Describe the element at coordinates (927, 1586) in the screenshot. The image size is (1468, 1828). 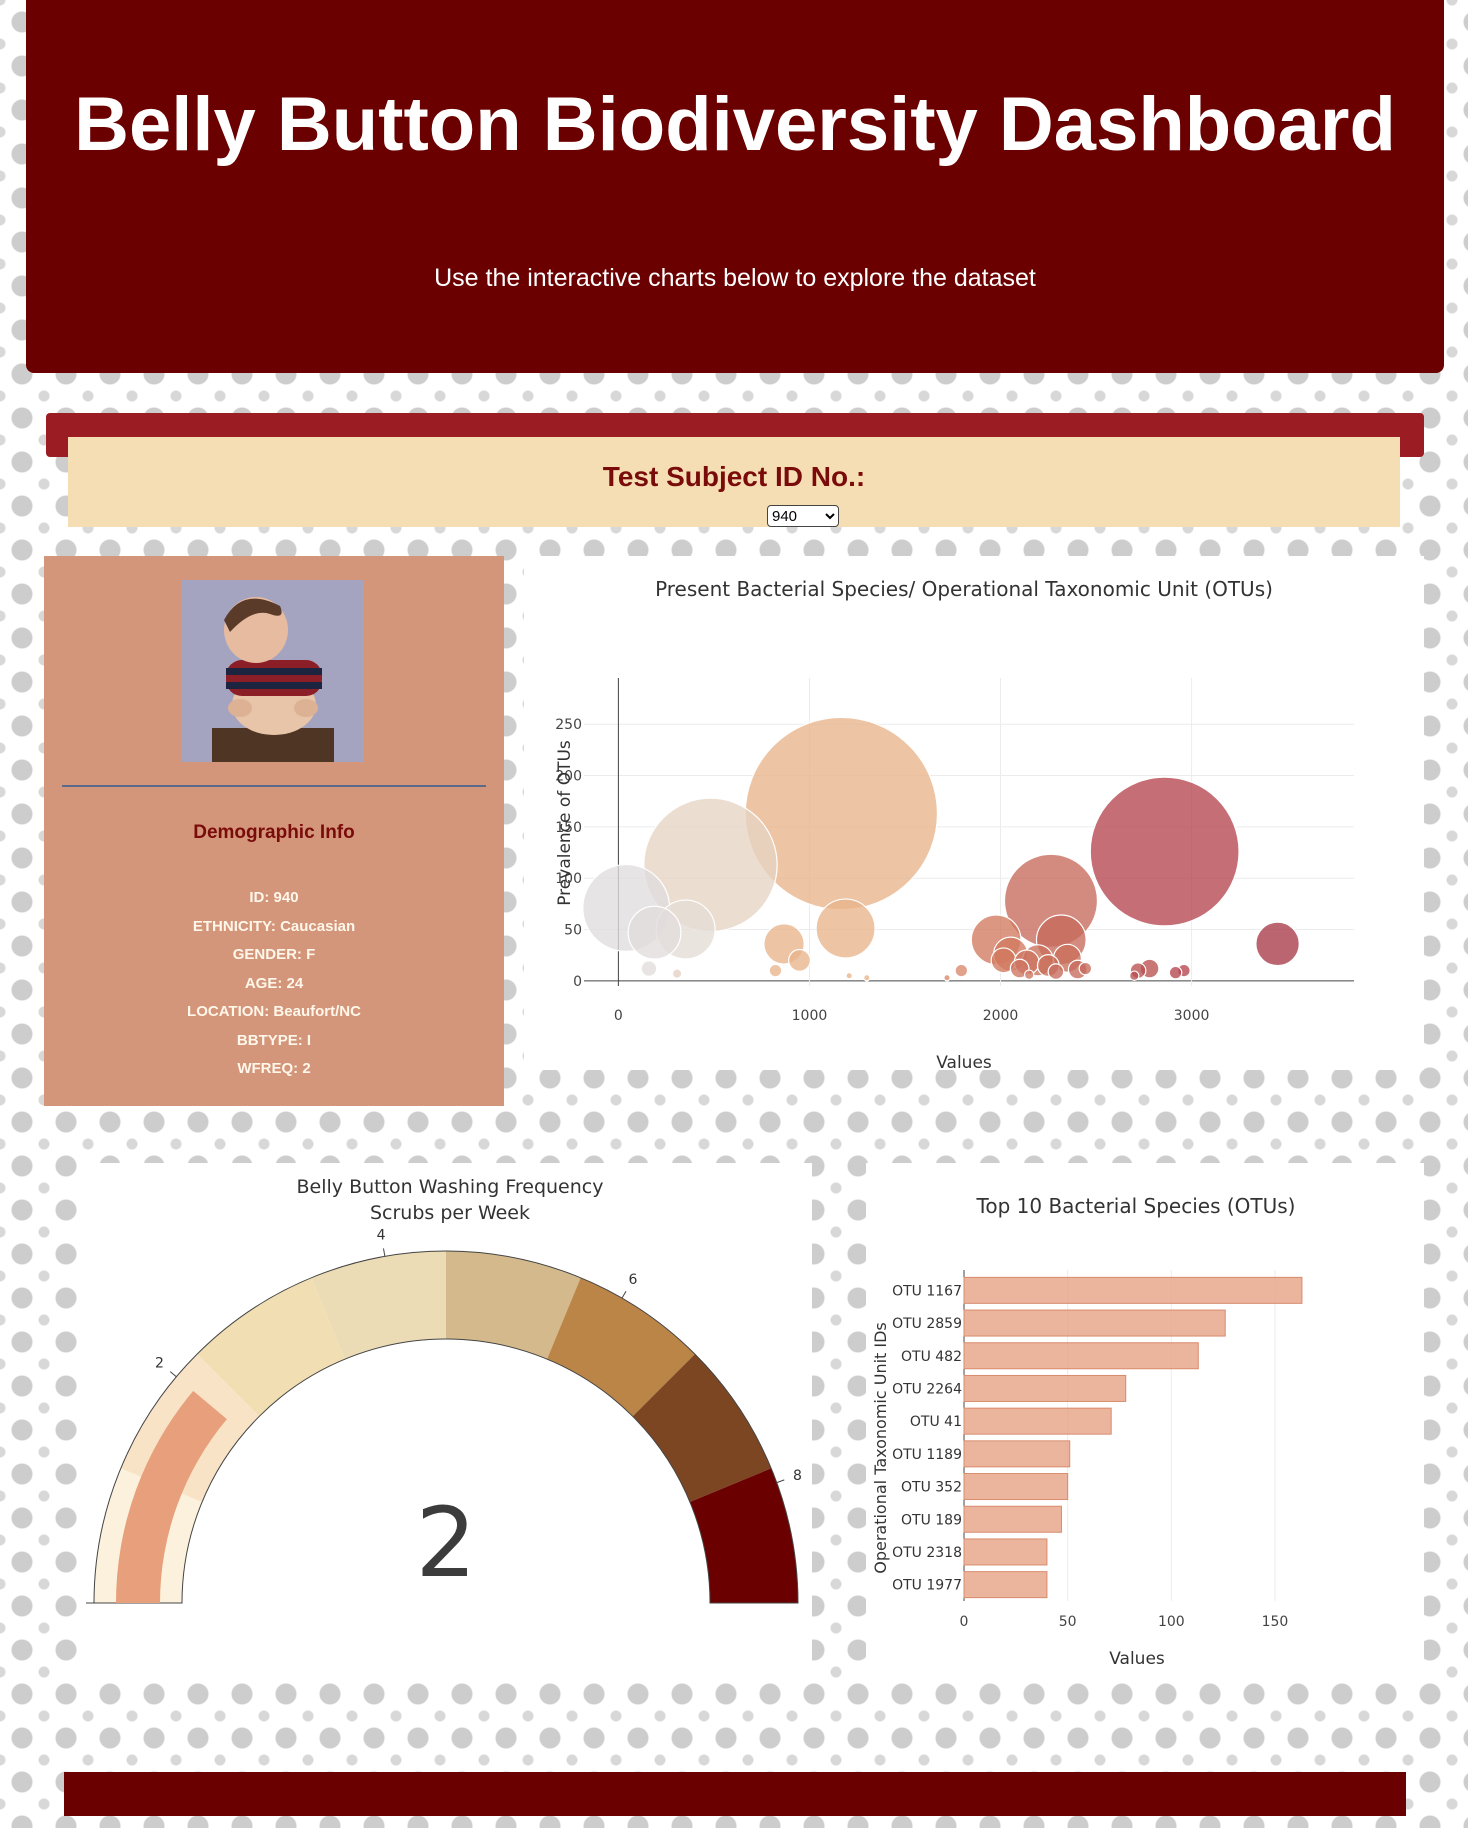
I see `bar-category-label: OTU 1977` at that location.